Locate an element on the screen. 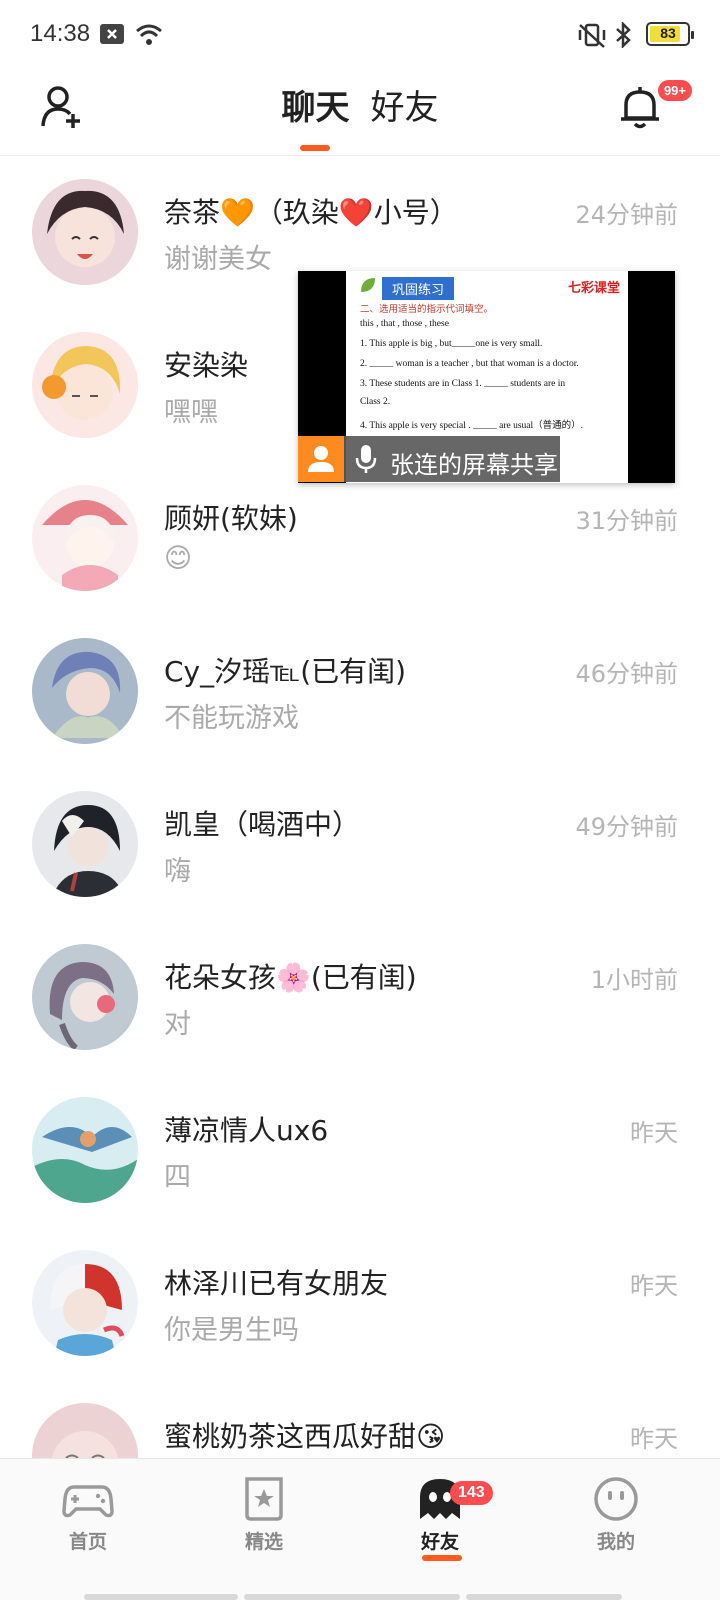 This screenshot has height=1600, width=720. chat-time: 31分钟前 is located at coordinates (626, 521).